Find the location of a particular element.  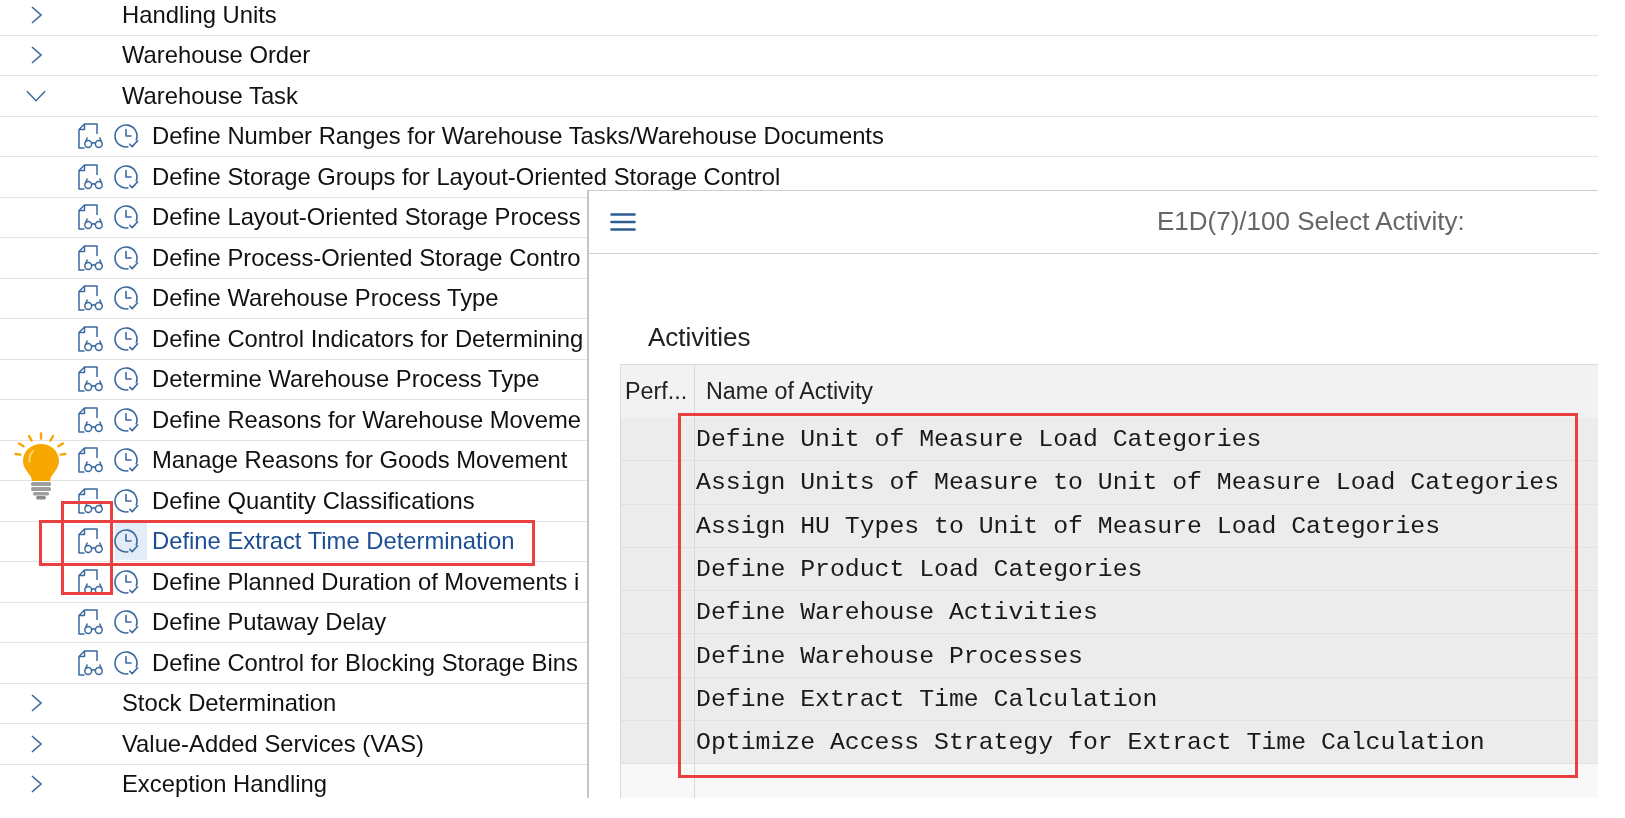

activity-cell: Define Warehouse Activities is located at coordinates (1146, 612).